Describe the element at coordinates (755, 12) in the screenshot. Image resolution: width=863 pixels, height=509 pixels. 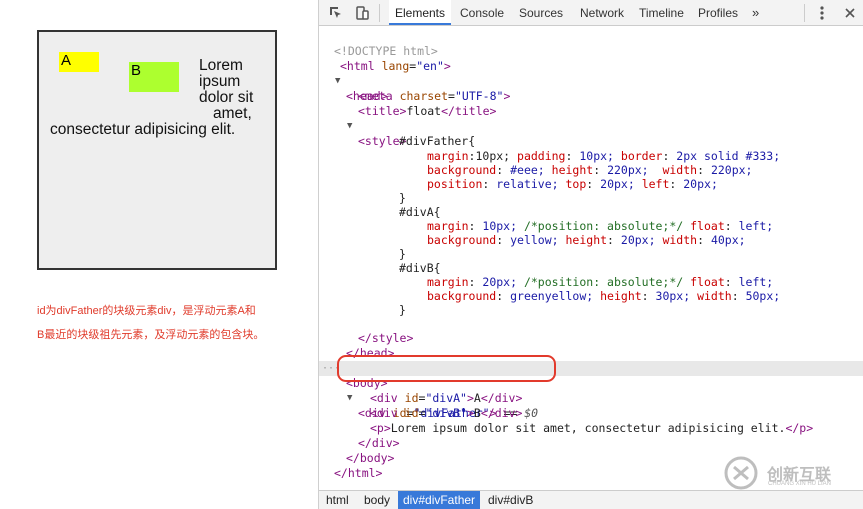
I see `more-tabs-icon: »` at that location.